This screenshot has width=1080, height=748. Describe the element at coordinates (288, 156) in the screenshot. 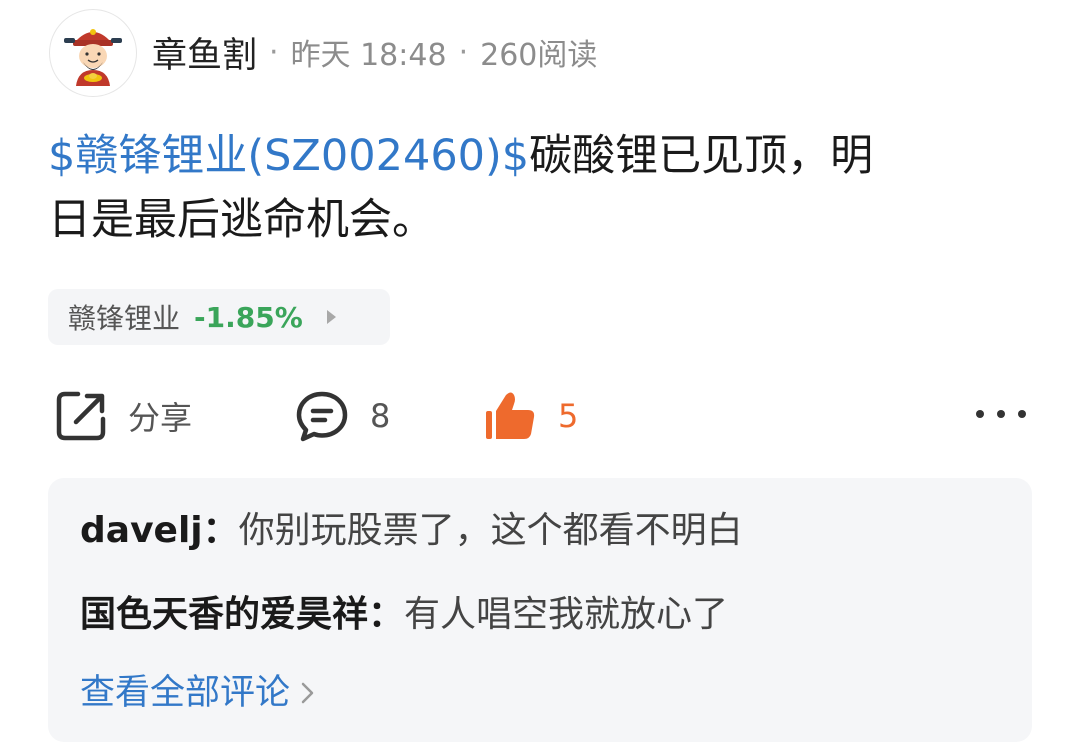

I see `stock-tag-link: $赣锋锂业(SZ002460)$` at that location.